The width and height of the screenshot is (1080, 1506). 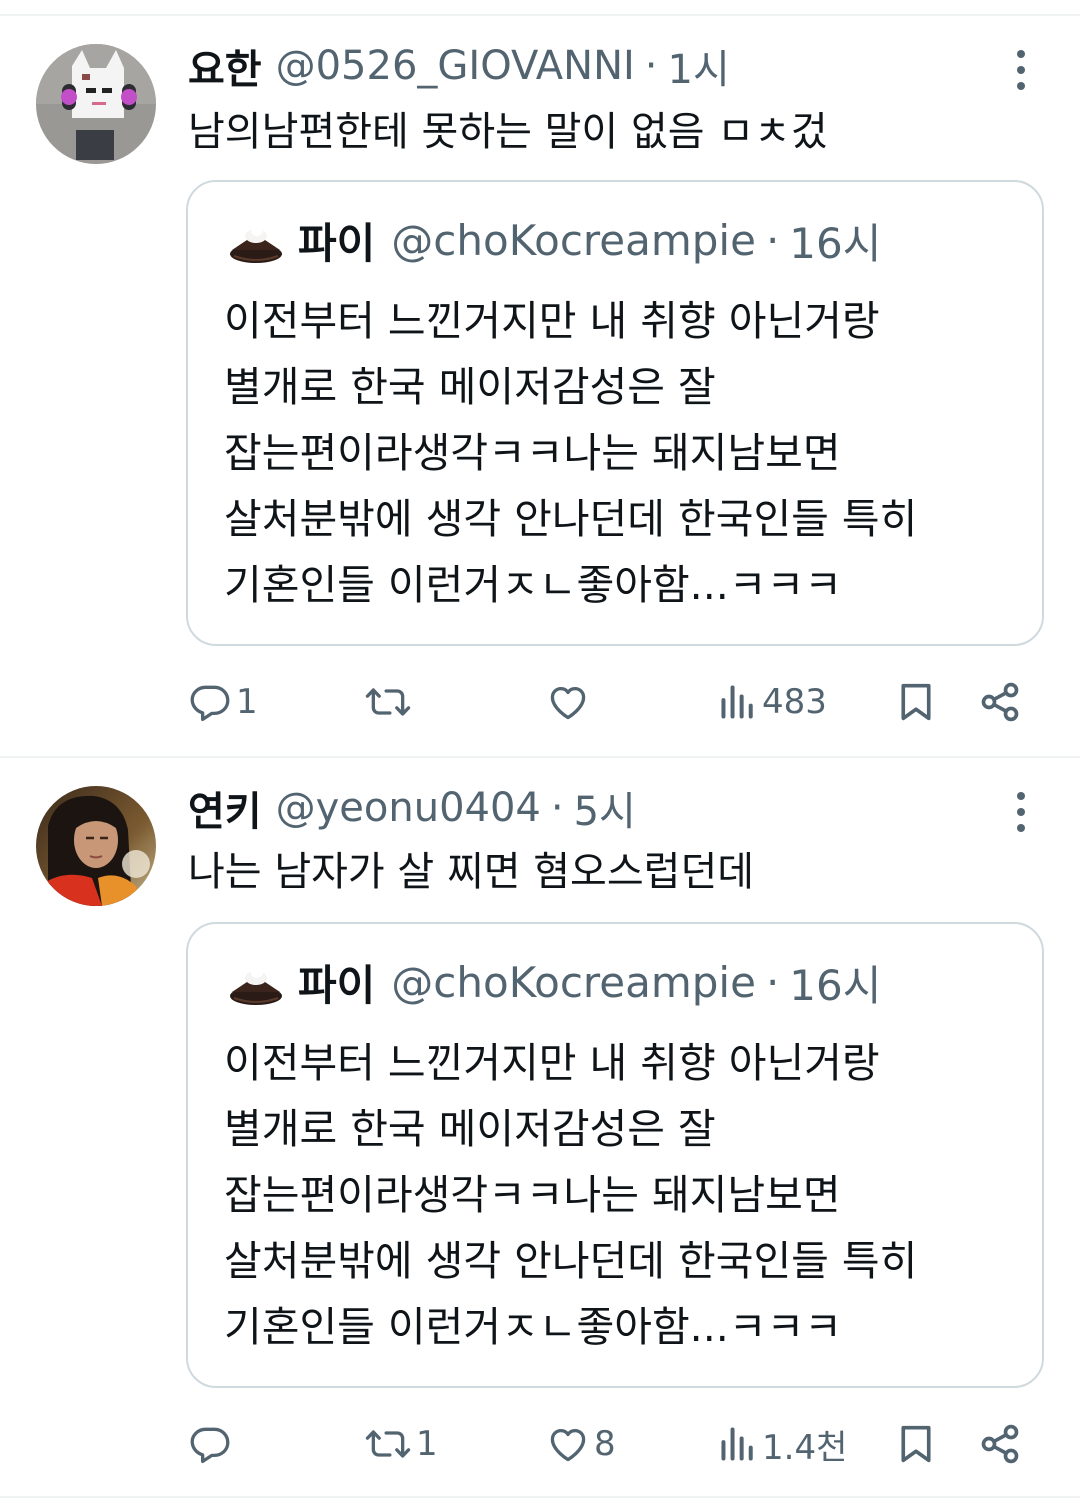 I want to click on reply-count: 1, so click(x=247, y=702).